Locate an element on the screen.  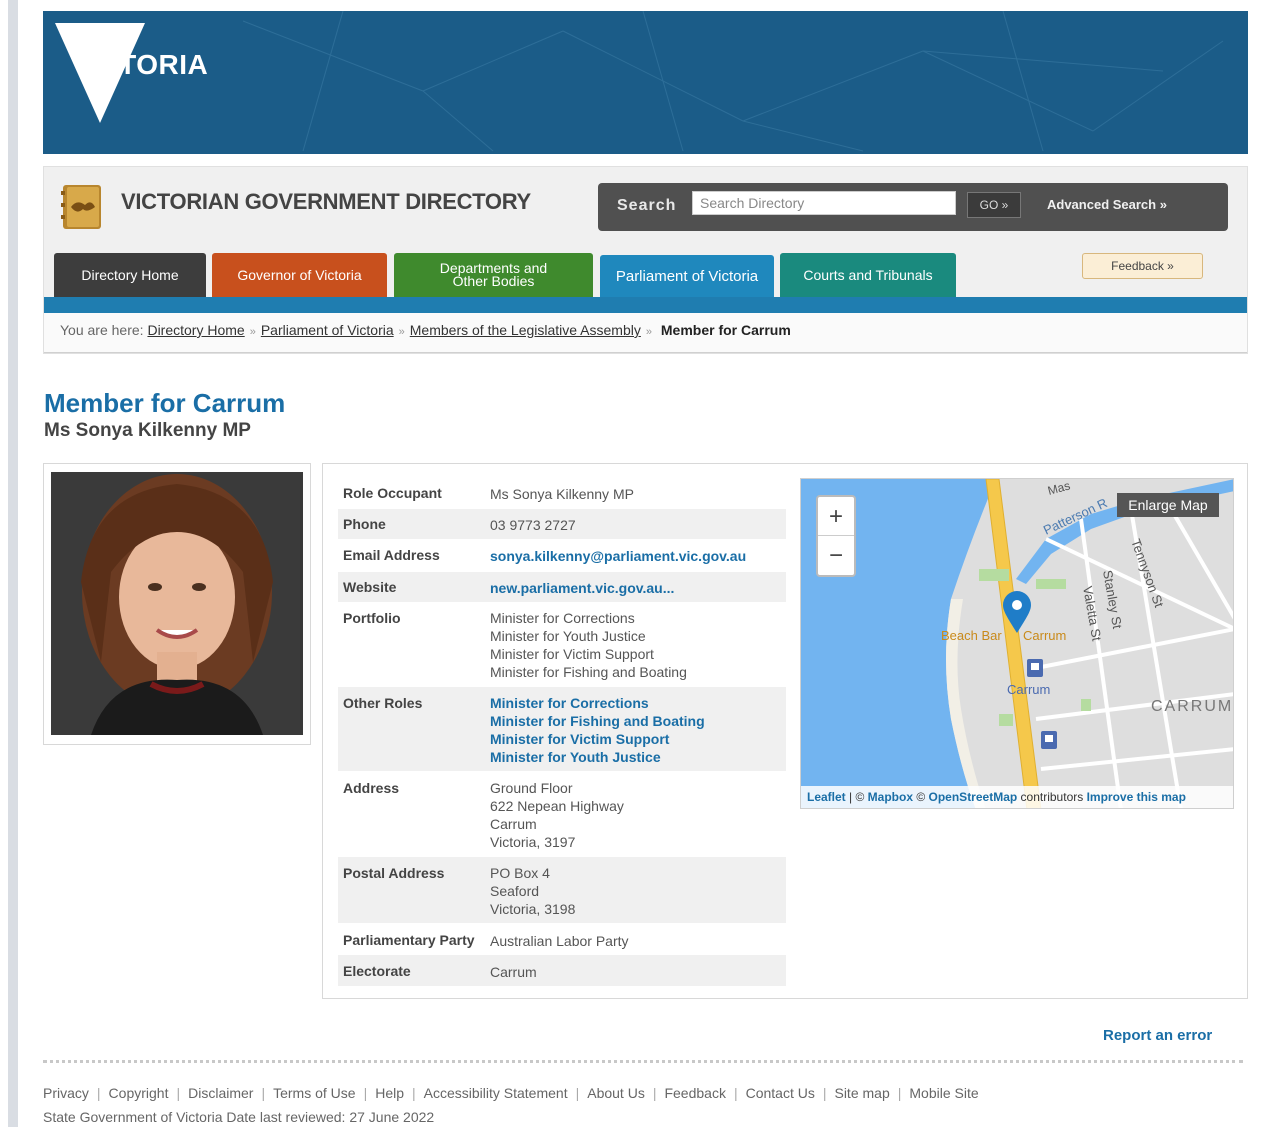
breadcrumb-parliament: Parliament of Victoria is located at coordinates (327, 330).